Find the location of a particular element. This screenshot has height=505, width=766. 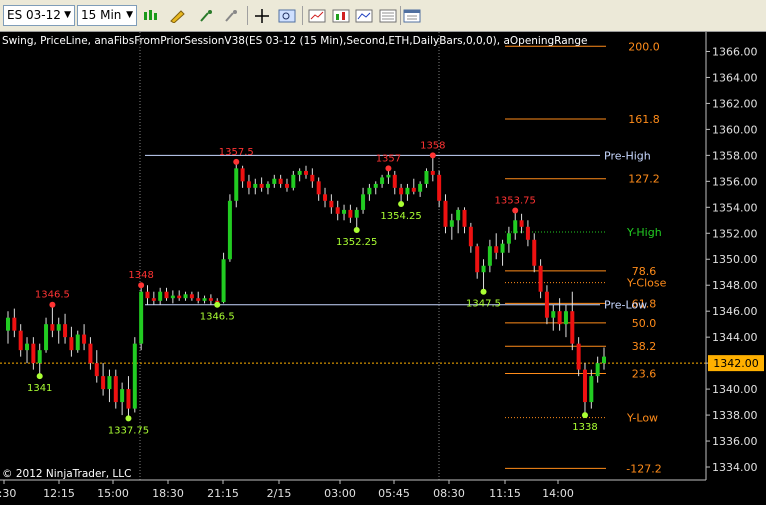

interval-label: 15 Min is located at coordinates (101, 15).